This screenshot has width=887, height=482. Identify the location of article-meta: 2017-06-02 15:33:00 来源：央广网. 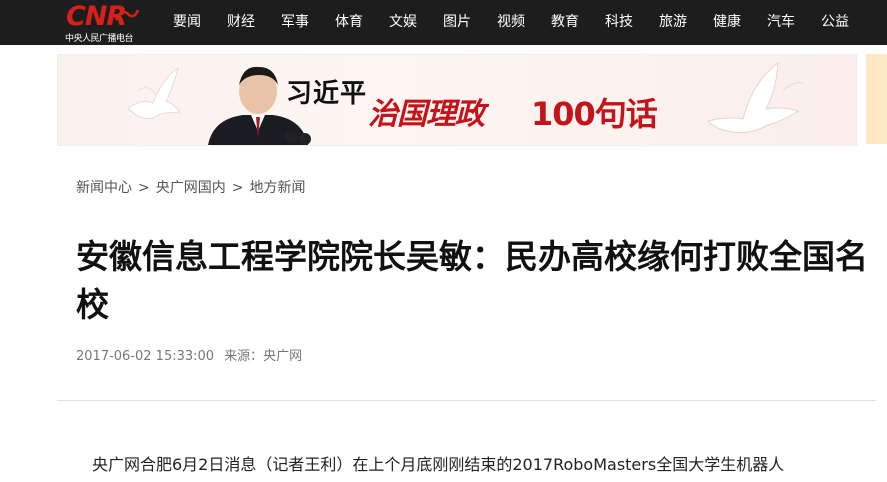
(189, 354).